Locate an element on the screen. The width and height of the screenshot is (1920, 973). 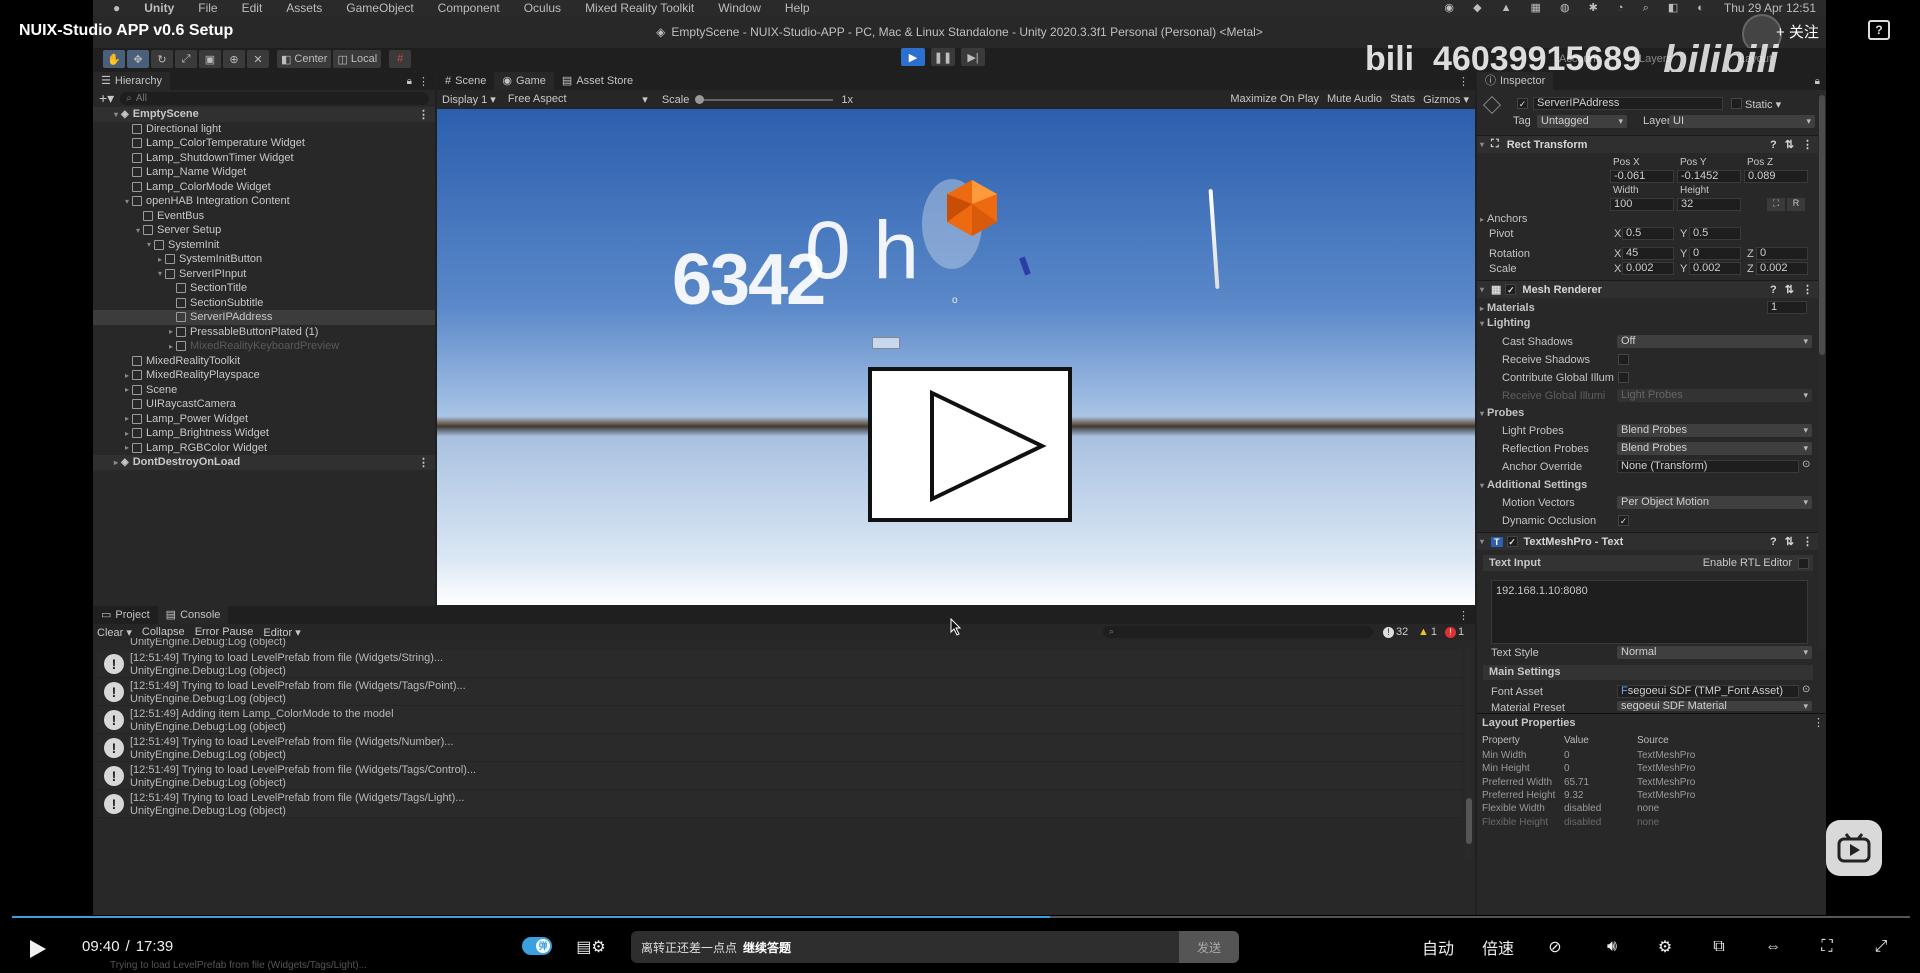
tab-hierarchy: ☰ Hierarchy is located at coordinates (131, 81).